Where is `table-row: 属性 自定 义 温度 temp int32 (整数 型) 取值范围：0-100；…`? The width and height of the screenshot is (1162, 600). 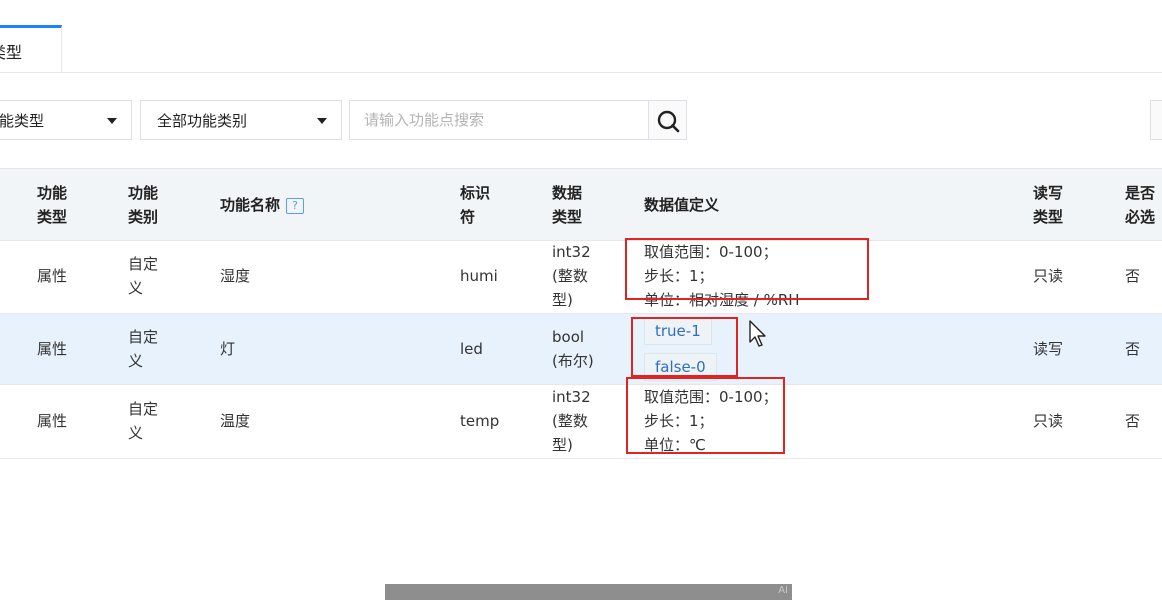 table-row: 属性 自定 义 温度 temp int32 (整数 型) 取值范围：0-100；… is located at coordinates (581, 422).